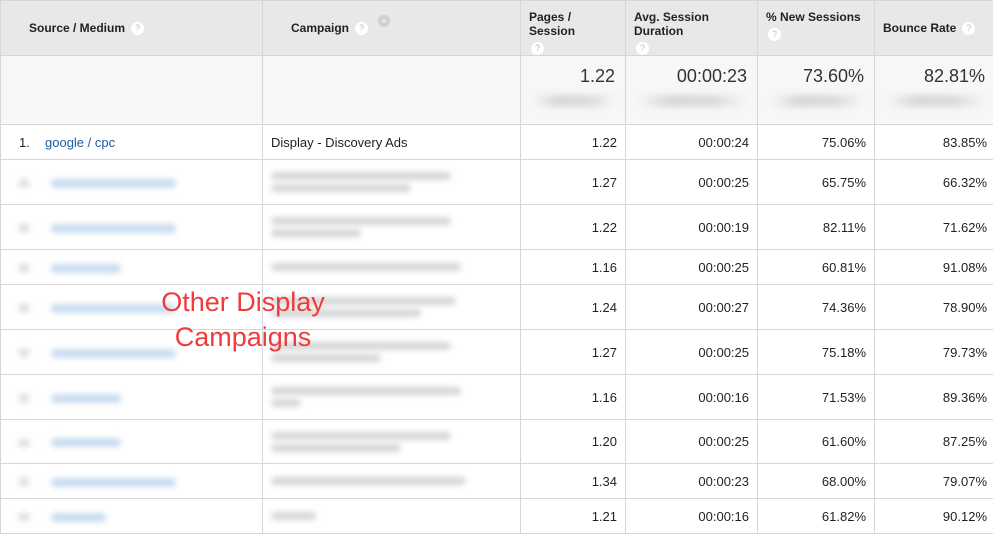  I want to click on table-row: 1.2200:00:1982.11%71.62%, so click(497, 227).